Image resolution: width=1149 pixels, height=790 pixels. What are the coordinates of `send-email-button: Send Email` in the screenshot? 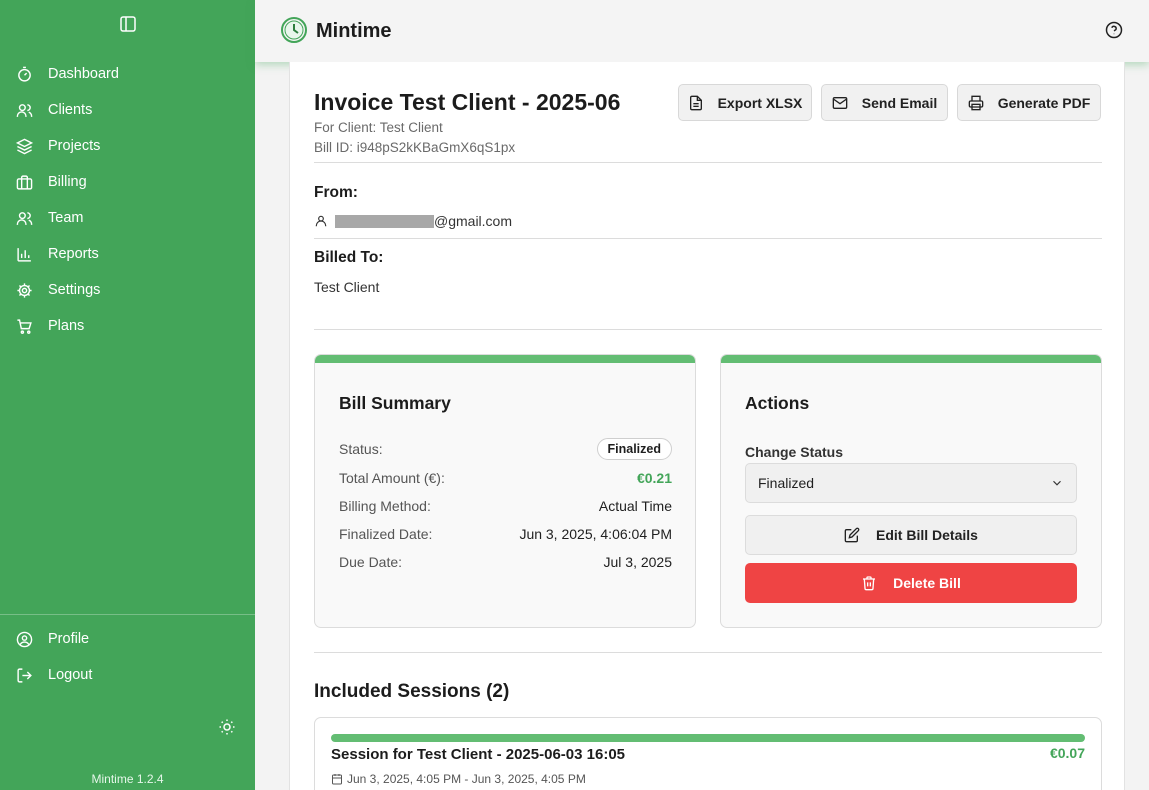 It's located at (884, 102).